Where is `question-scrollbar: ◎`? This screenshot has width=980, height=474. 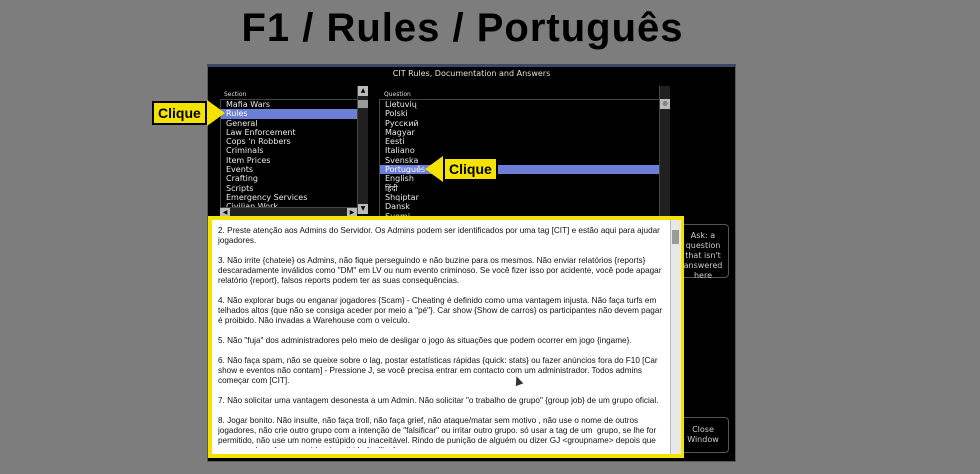
question-scrollbar: ◎ is located at coordinates (664, 151).